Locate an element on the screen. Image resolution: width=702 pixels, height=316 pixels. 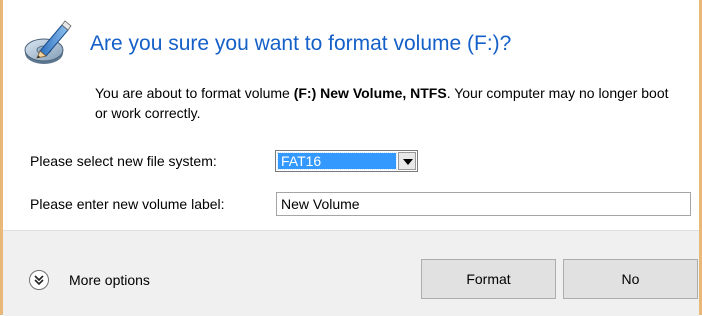
volume-label-input is located at coordinates (483, 204).